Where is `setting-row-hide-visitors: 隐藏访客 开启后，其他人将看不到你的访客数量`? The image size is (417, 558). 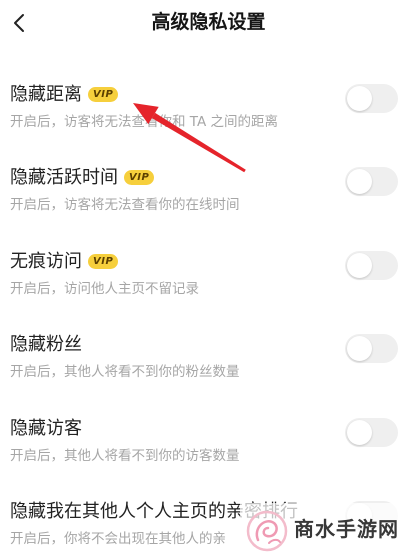
setting-row-hide-visitors: 隐藏访客 开启后，其他人将看不到你的访客数量 is located at coordinates (208, 448).